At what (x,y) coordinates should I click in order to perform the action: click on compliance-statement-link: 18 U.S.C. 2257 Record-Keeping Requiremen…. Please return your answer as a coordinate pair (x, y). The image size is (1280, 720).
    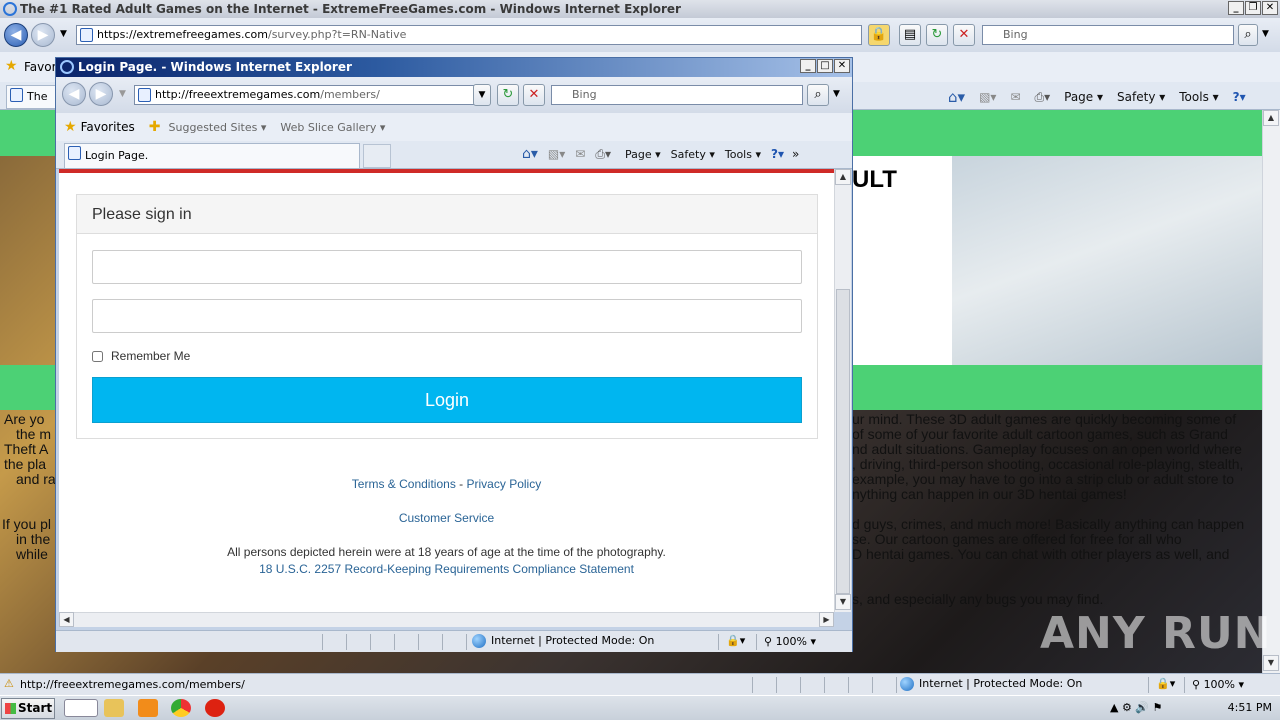
    Looking at the image, I should click on (446, 569).